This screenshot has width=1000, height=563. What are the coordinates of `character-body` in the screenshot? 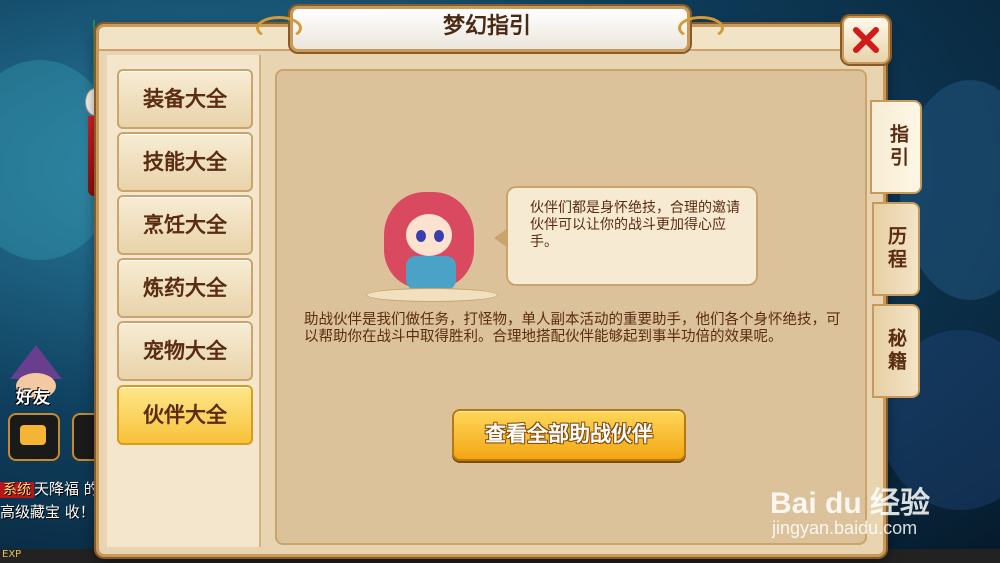 It's located at (431, 273).